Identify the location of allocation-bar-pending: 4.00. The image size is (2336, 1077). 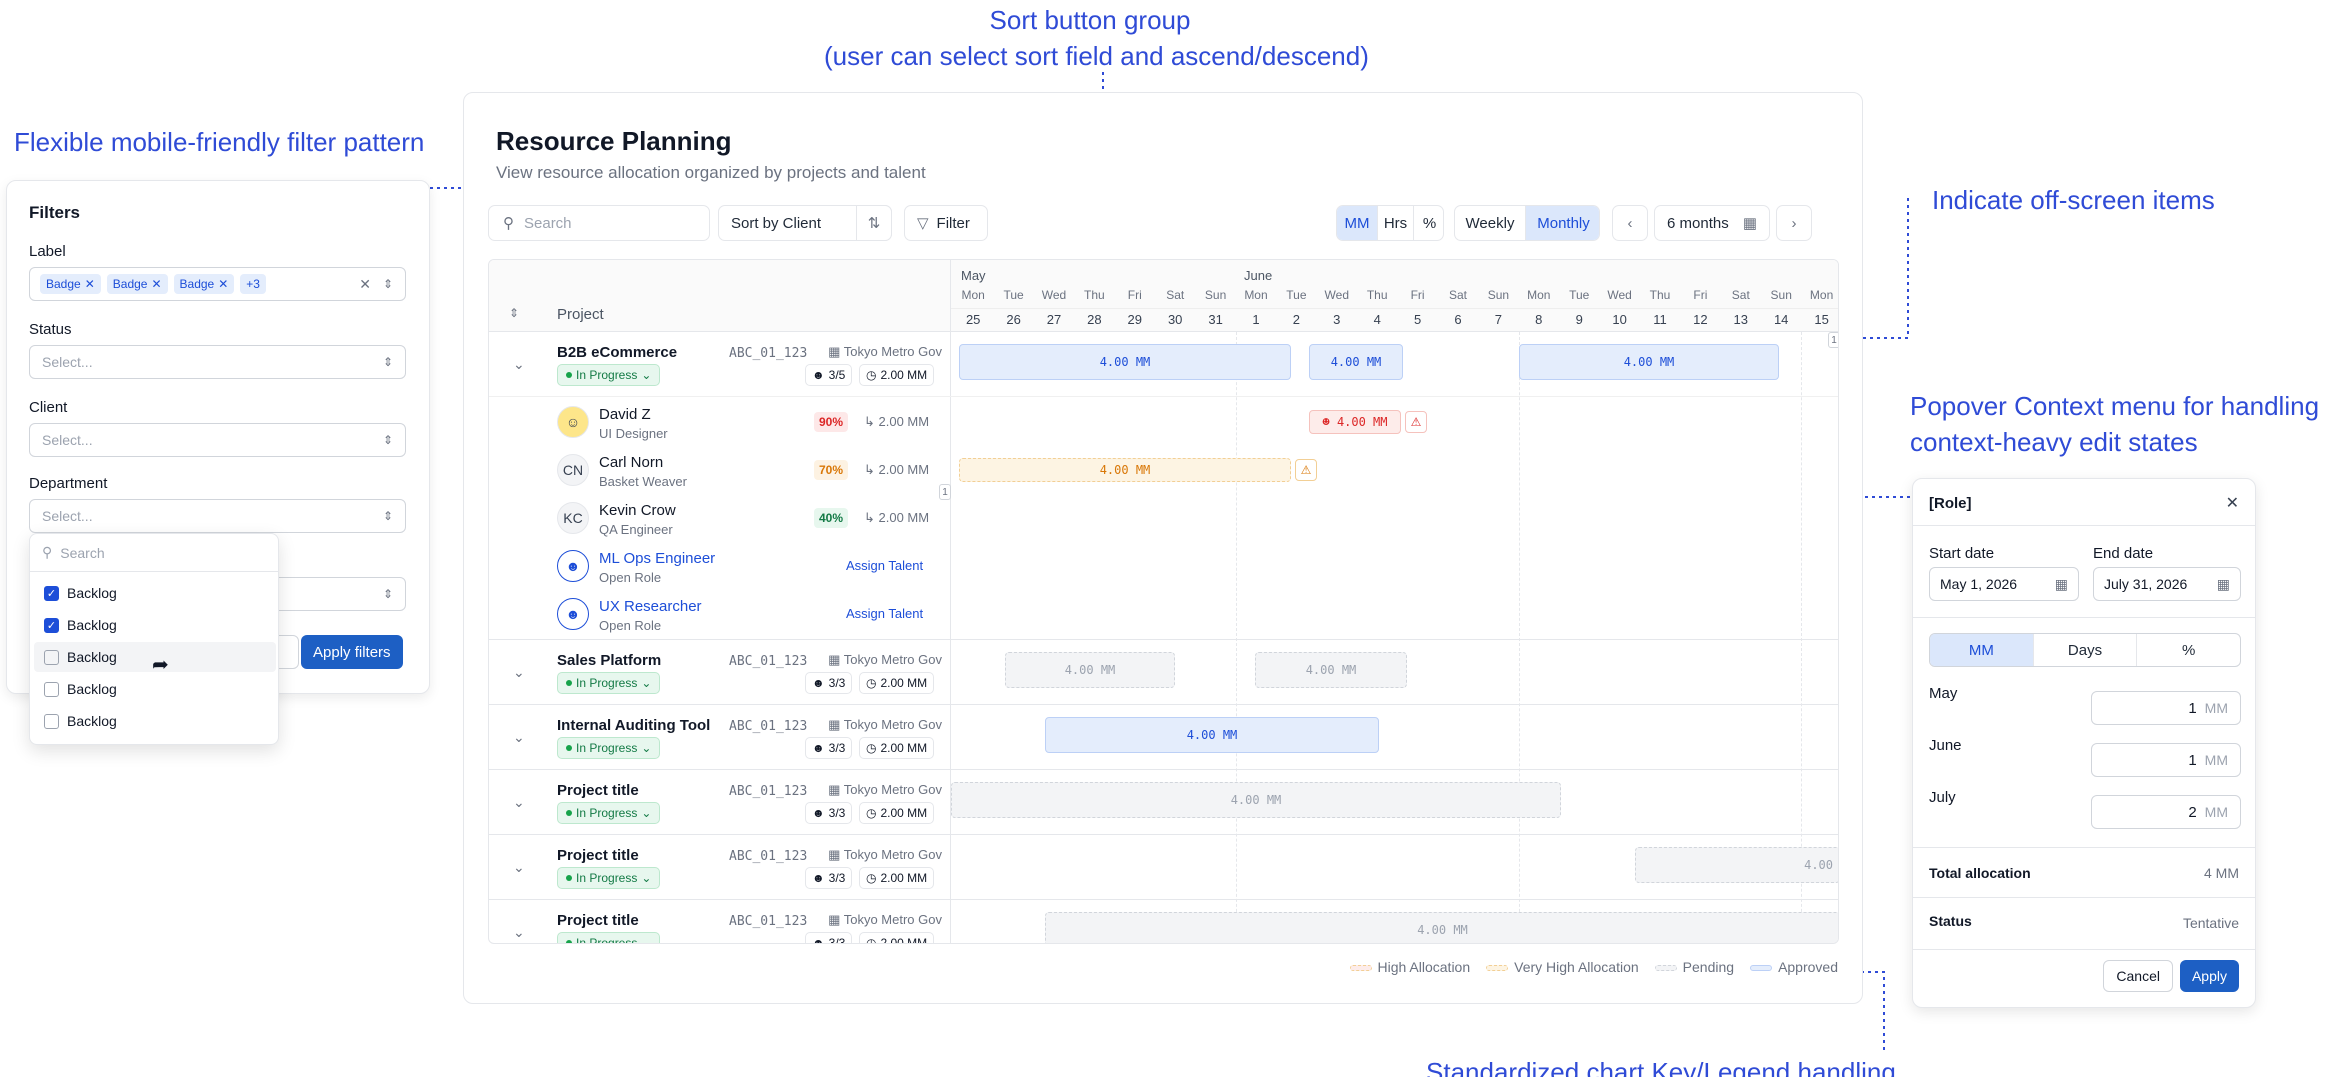
(1736, 865).